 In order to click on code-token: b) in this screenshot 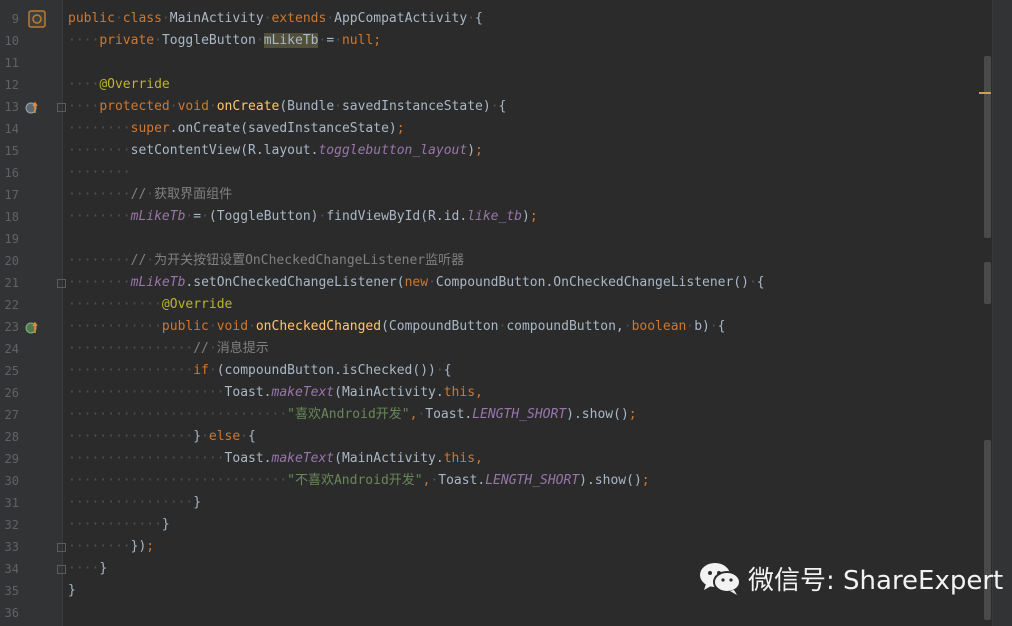, I will do `click(702, 326)`.